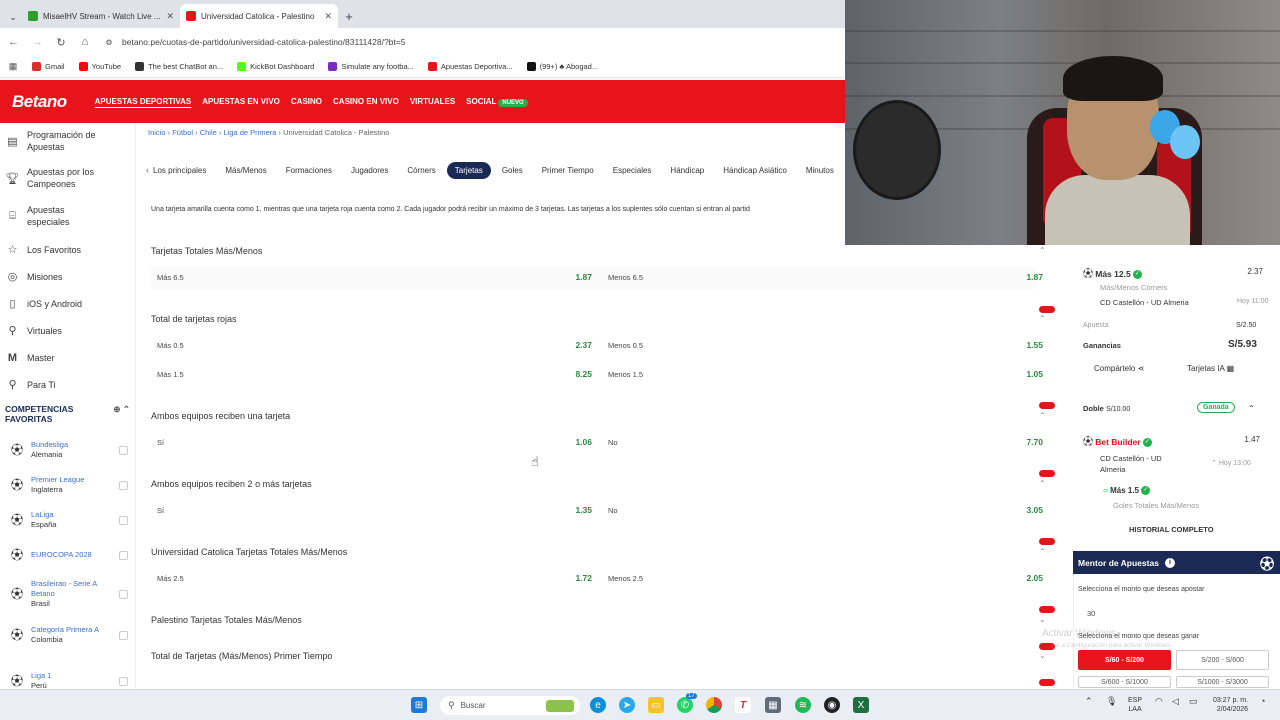 The image size is (1280, 720). I want to click on nav-casino: CASINO, so click(306, 101).